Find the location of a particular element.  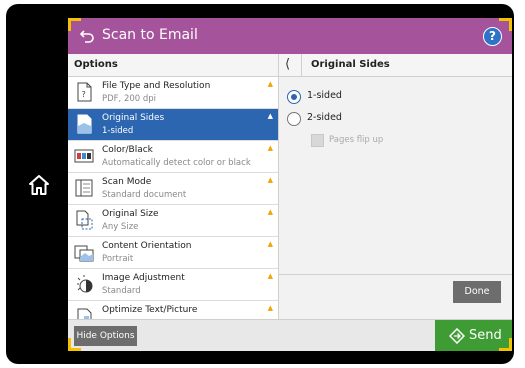

option-label: Scan Mode is located at coordinates (127, 182).